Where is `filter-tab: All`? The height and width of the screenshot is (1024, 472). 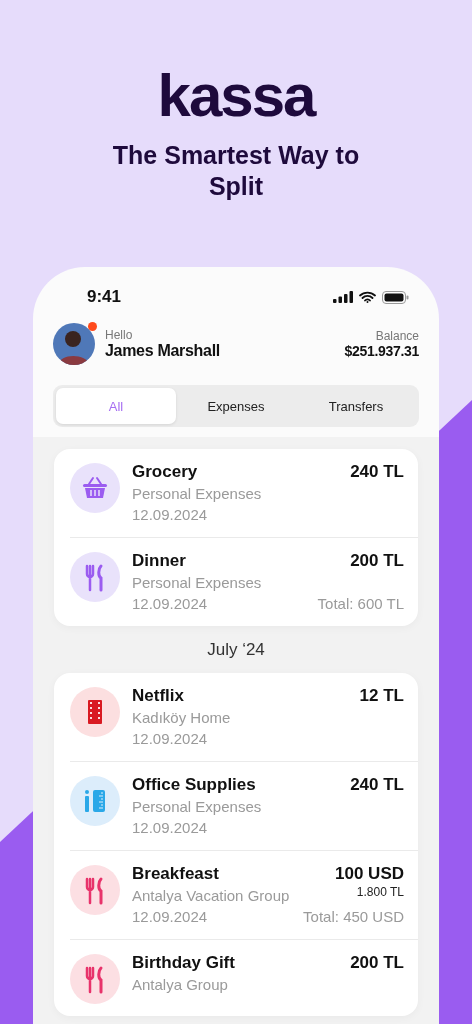 filter-tab: All is located at coordinates (116, 406).